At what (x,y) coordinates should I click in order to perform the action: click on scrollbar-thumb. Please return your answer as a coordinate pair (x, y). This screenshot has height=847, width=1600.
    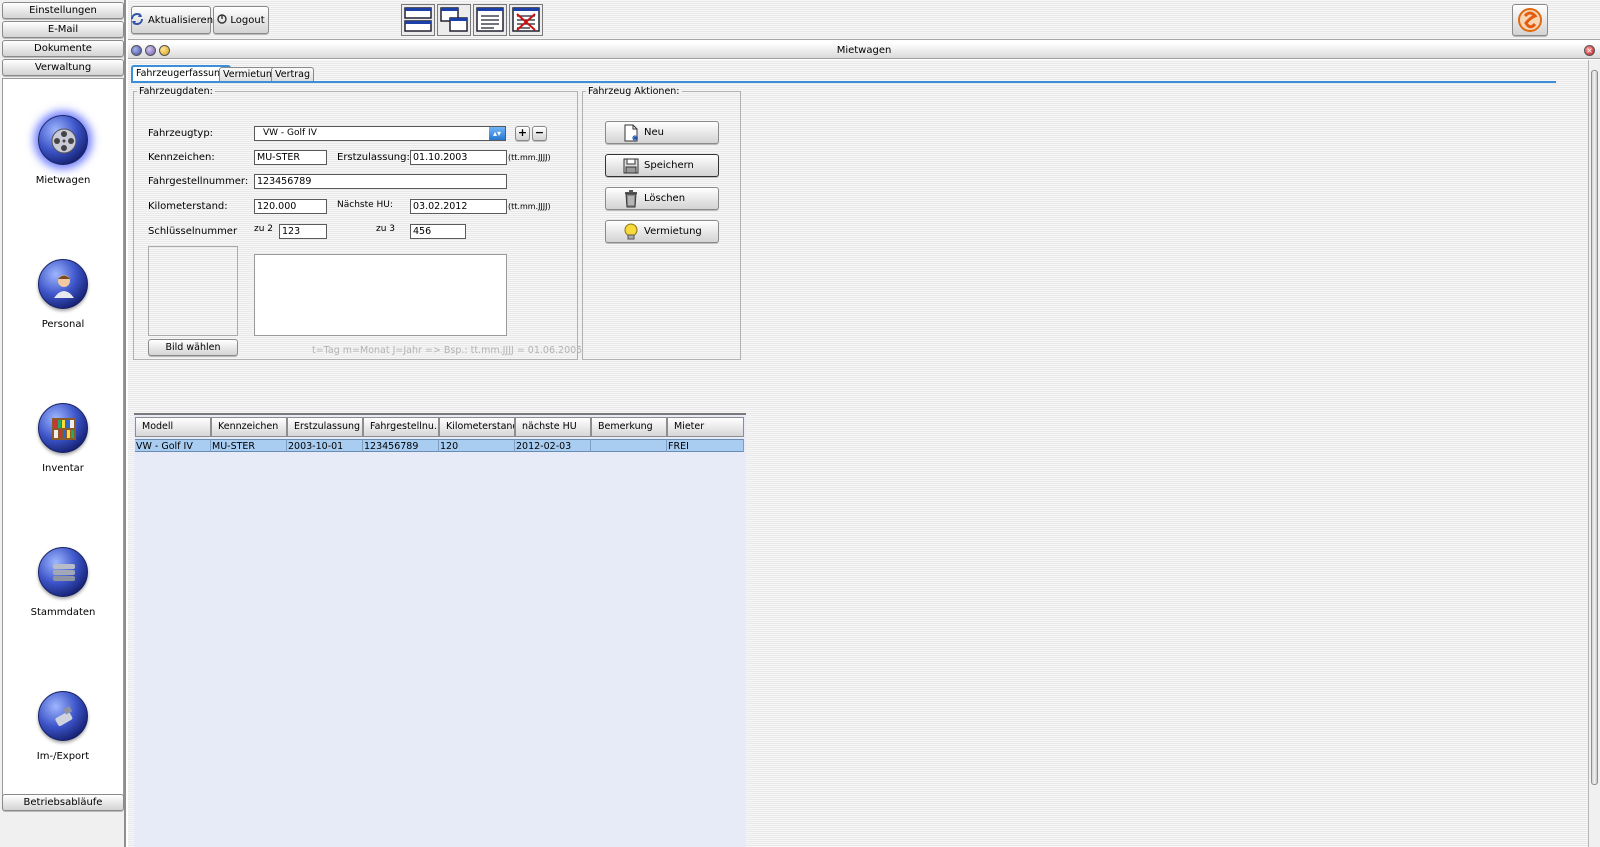
    Looking at the image, I should click on (1594, 427).